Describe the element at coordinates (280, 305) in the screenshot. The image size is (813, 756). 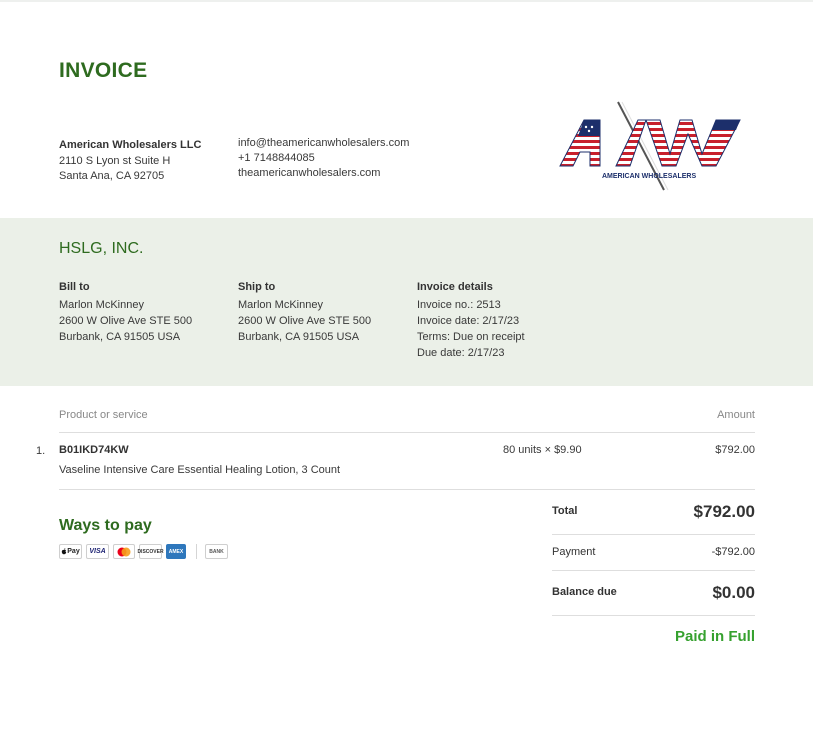
I see `ship-to-name: Marlon McKinney` at that location.